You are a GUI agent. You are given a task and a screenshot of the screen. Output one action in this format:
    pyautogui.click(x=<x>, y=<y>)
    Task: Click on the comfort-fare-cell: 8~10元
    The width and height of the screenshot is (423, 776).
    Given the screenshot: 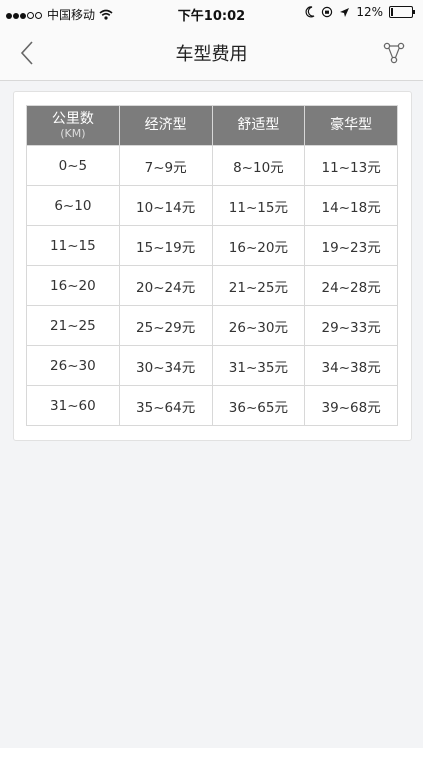 What is the action you would take?
    pyautogui.click(x=258, y=165)
    